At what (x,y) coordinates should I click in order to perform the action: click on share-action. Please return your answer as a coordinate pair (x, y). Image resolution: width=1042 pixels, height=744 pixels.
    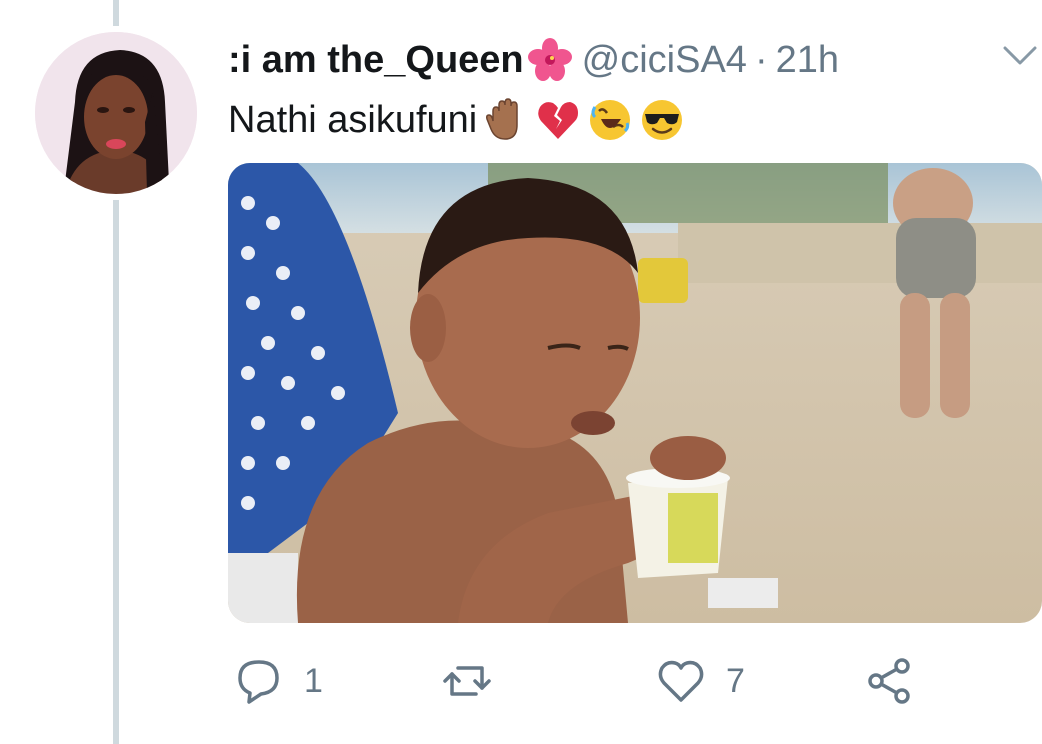
    Looking at the image, I should click on (889, 681).